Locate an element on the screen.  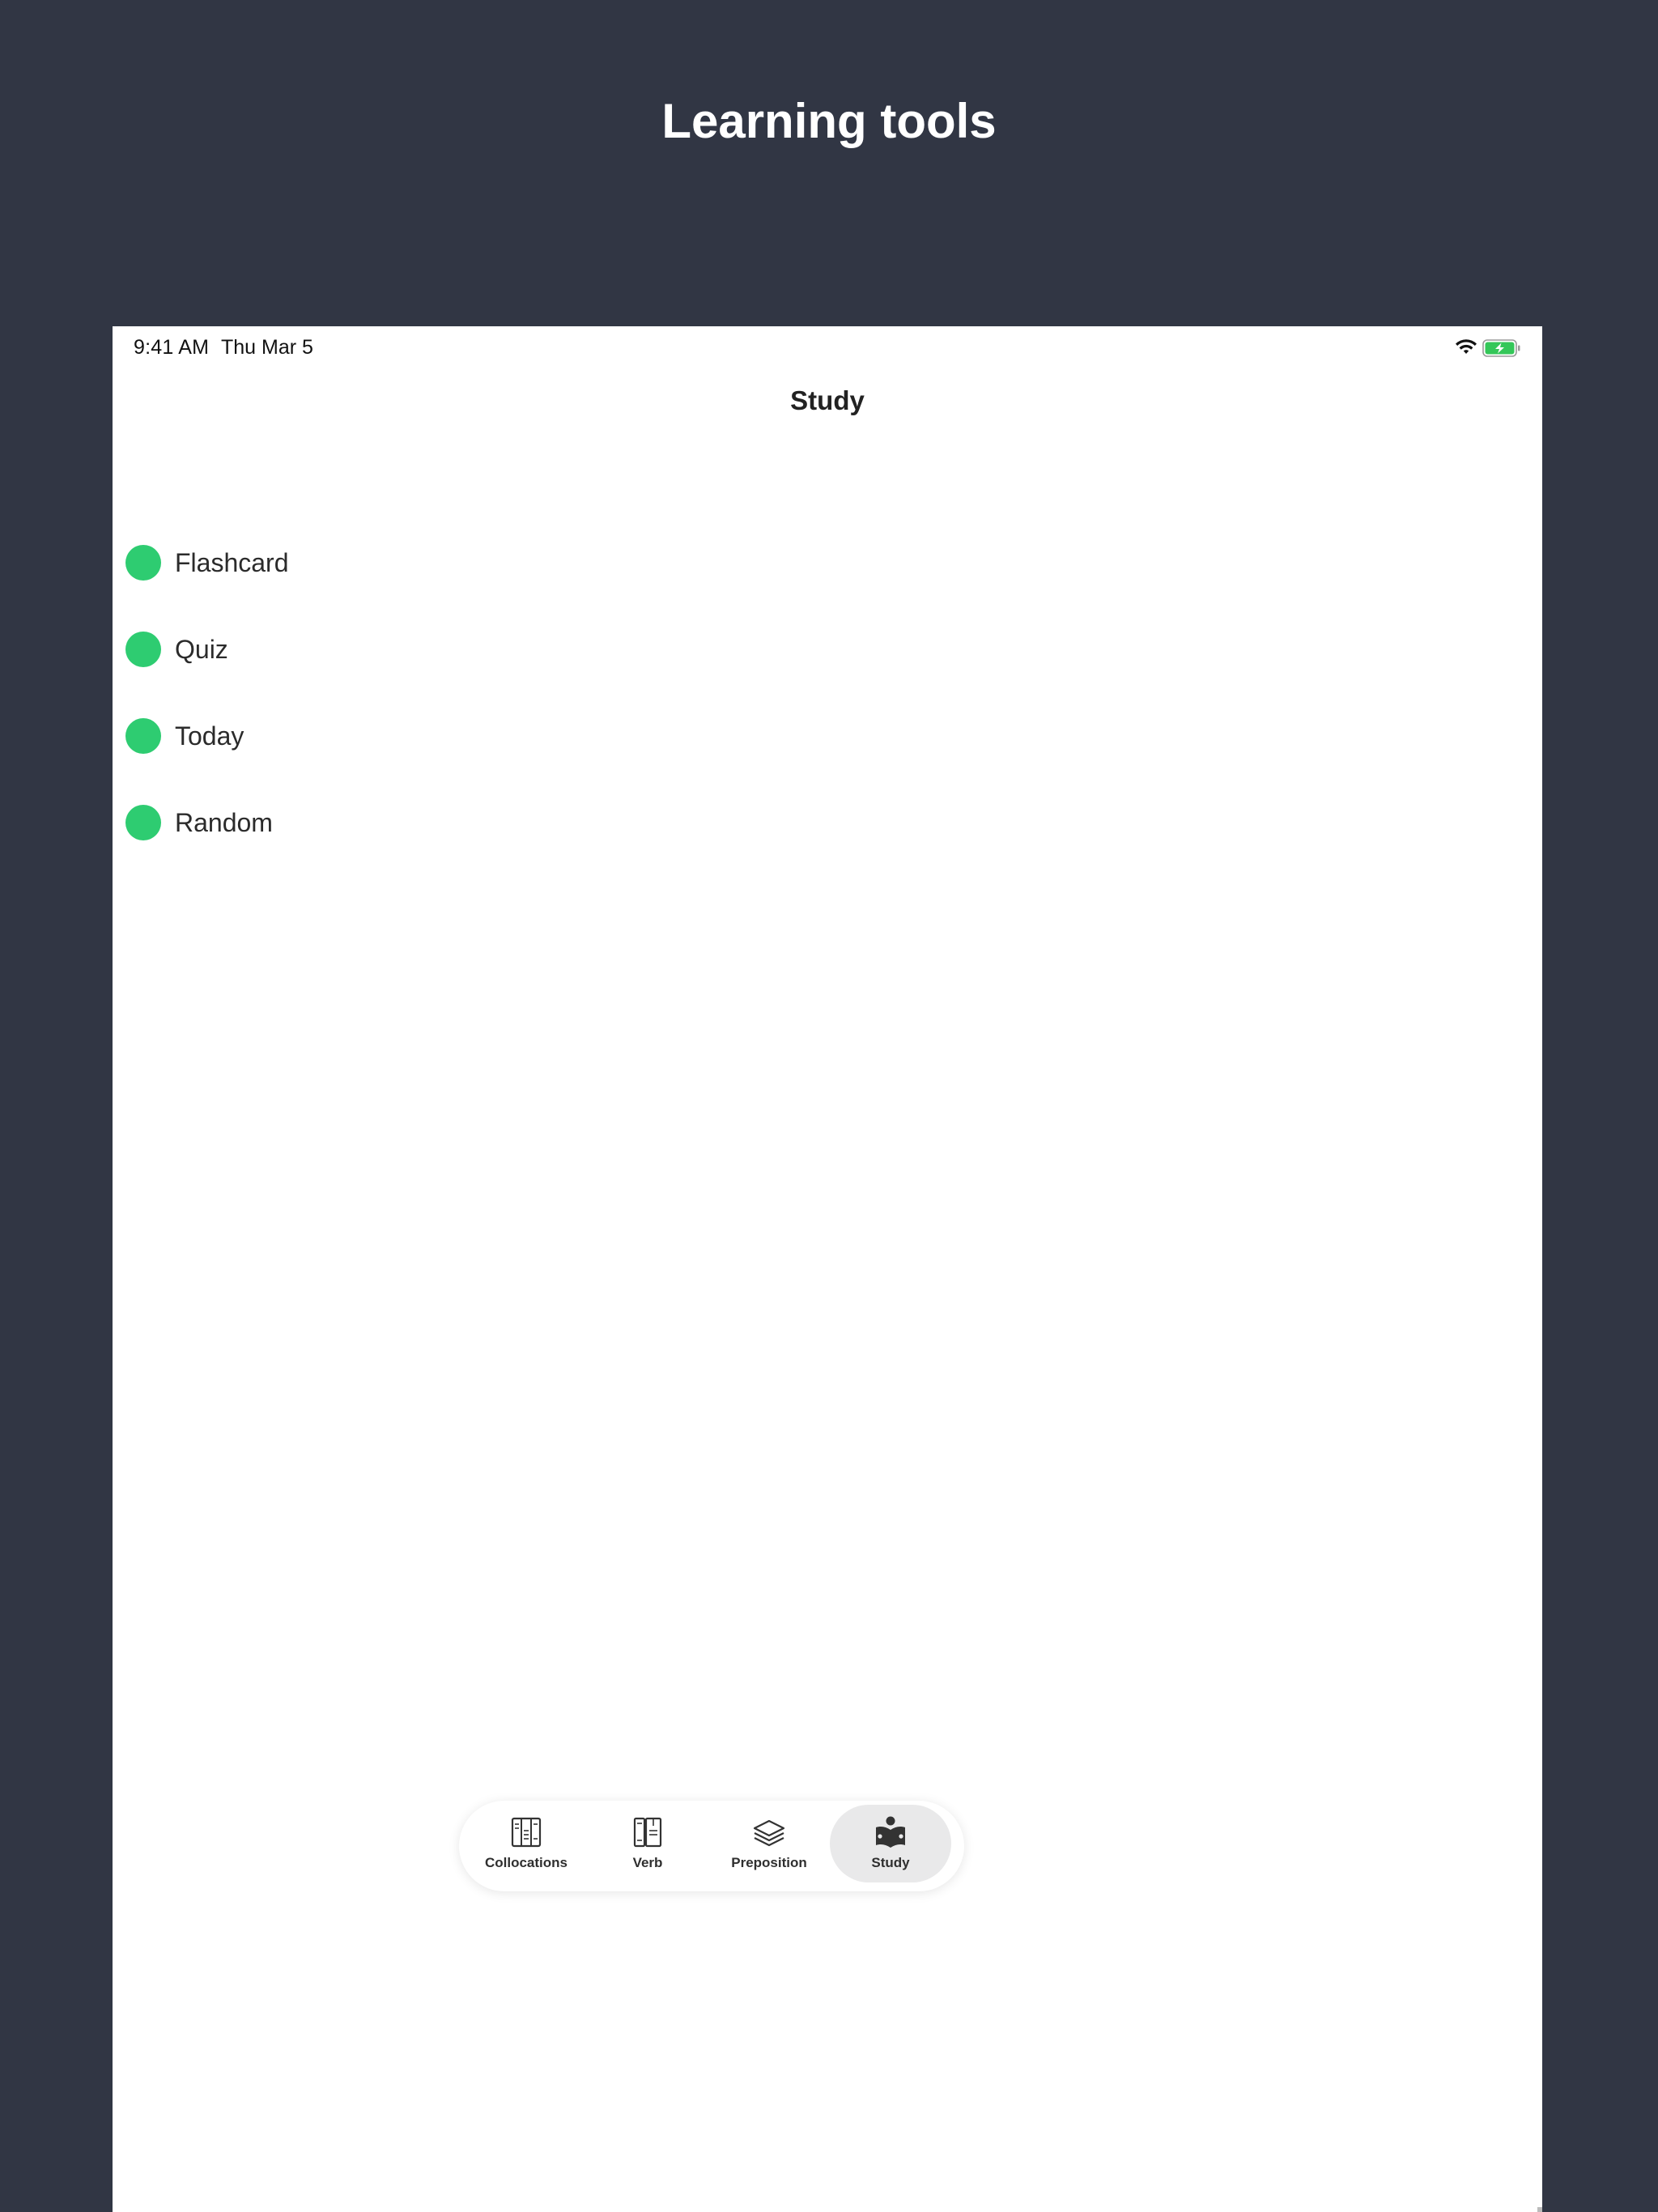
book-columns-icon is located at coordinates (526, 1832).